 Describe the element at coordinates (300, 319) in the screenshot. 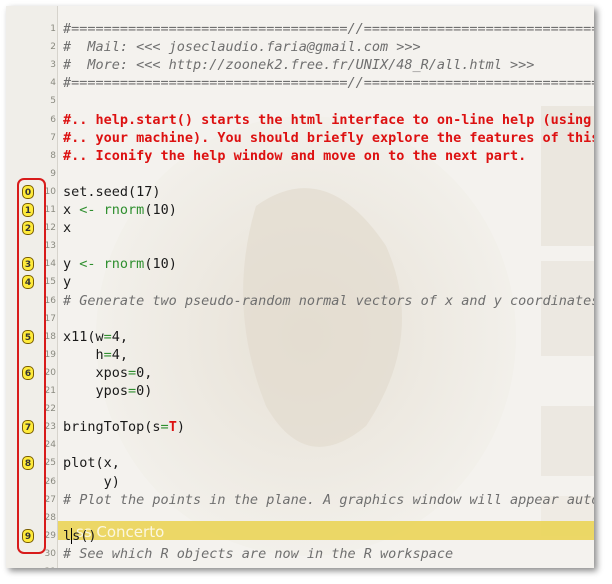

I see `code-line: 17` at that location.